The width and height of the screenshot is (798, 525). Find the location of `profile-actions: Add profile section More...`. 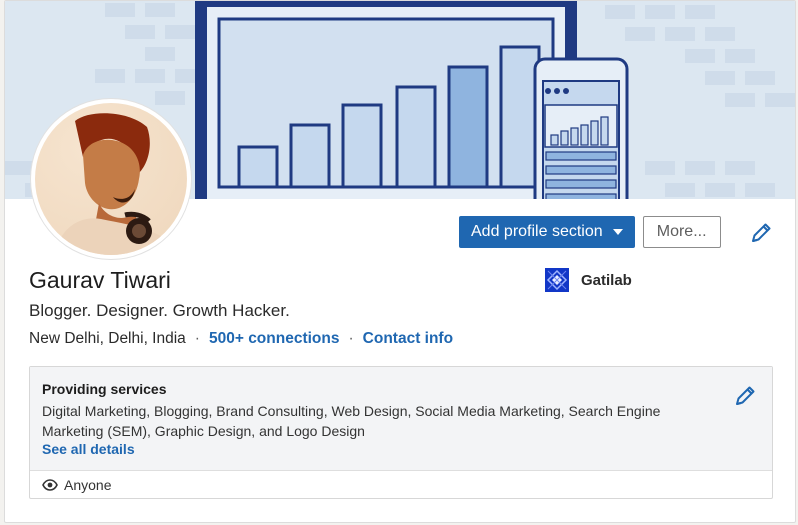

profile-actions: Add profile section More... is located at coordinates (590, 232).